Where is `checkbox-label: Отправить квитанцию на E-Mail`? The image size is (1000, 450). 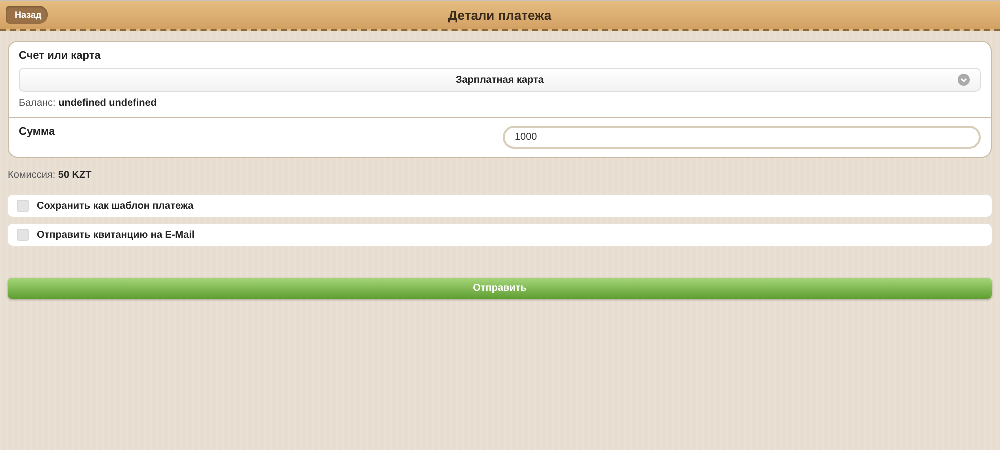 checkbox-label: Отправить квитанцию на E-Mail is located at coordinates (116, 235).